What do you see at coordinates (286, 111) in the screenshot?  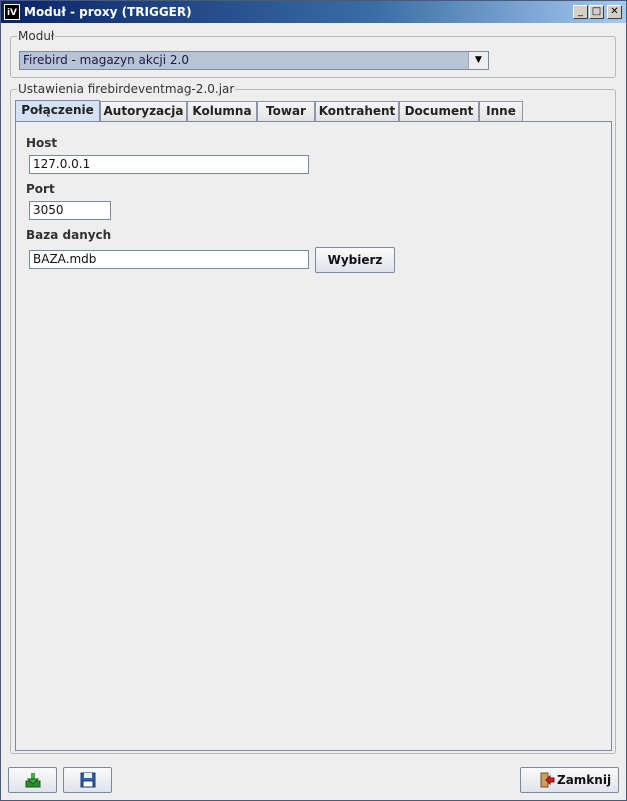 I see `tab-towar: Towar` at bounding box center [286, 111].